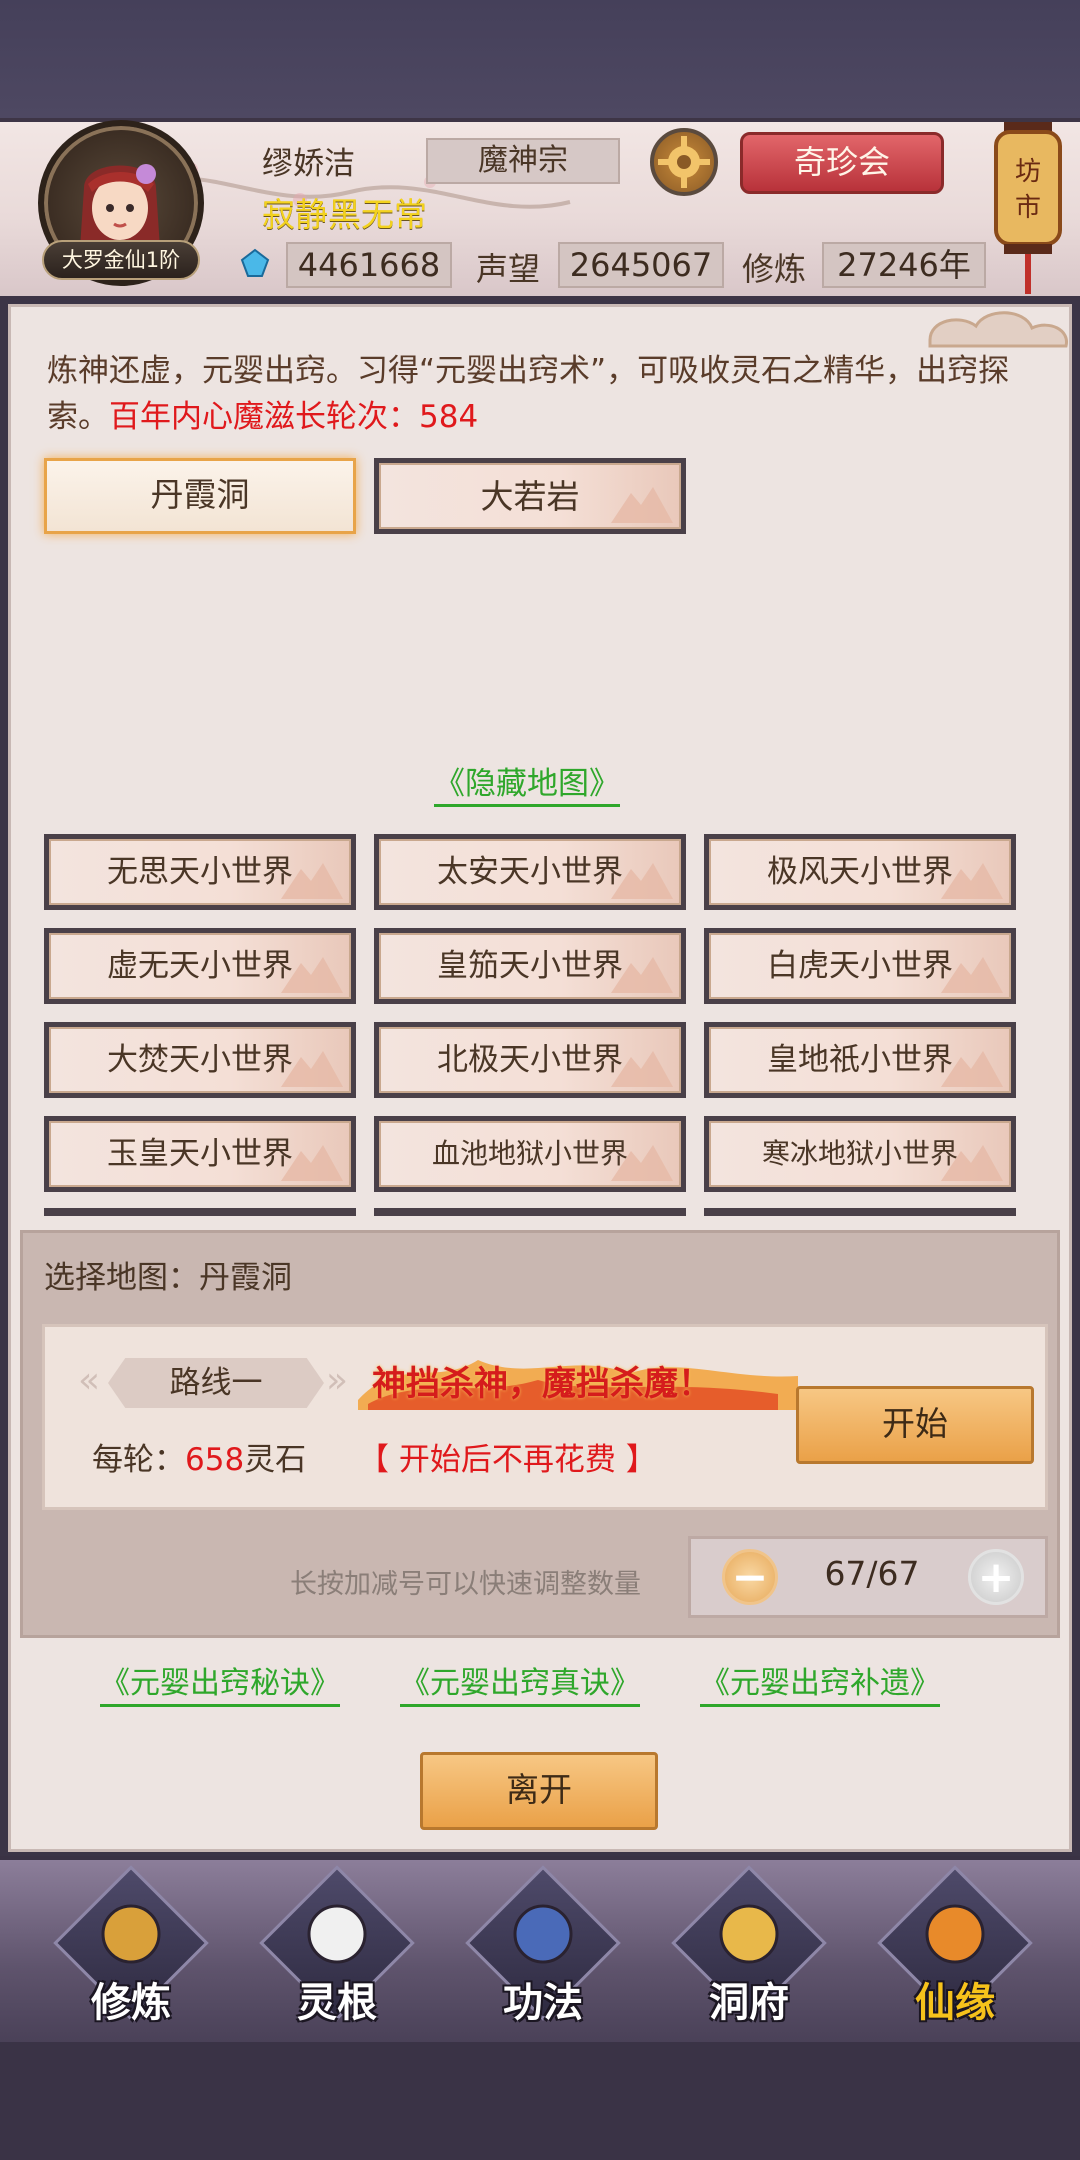  I want to click on spirit-stones-value: 4461668, so click(369, 265).